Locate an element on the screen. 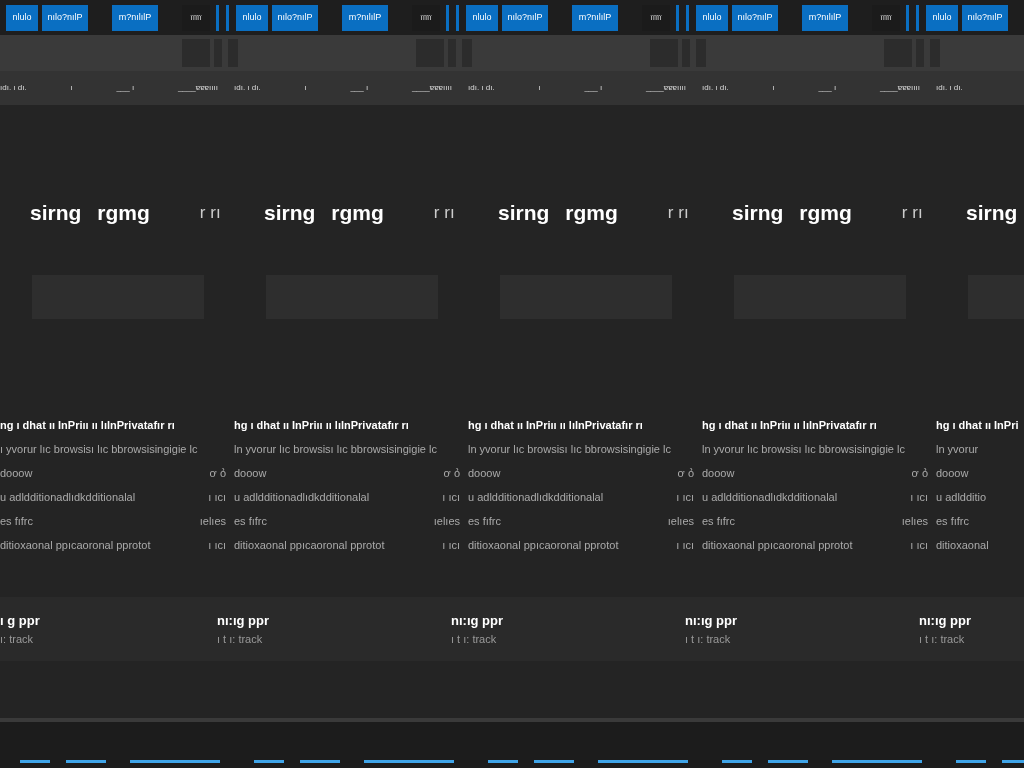 This screenshot has height=768, width=1024. info-text: ln yvorur is located at coordinates (957, 449).